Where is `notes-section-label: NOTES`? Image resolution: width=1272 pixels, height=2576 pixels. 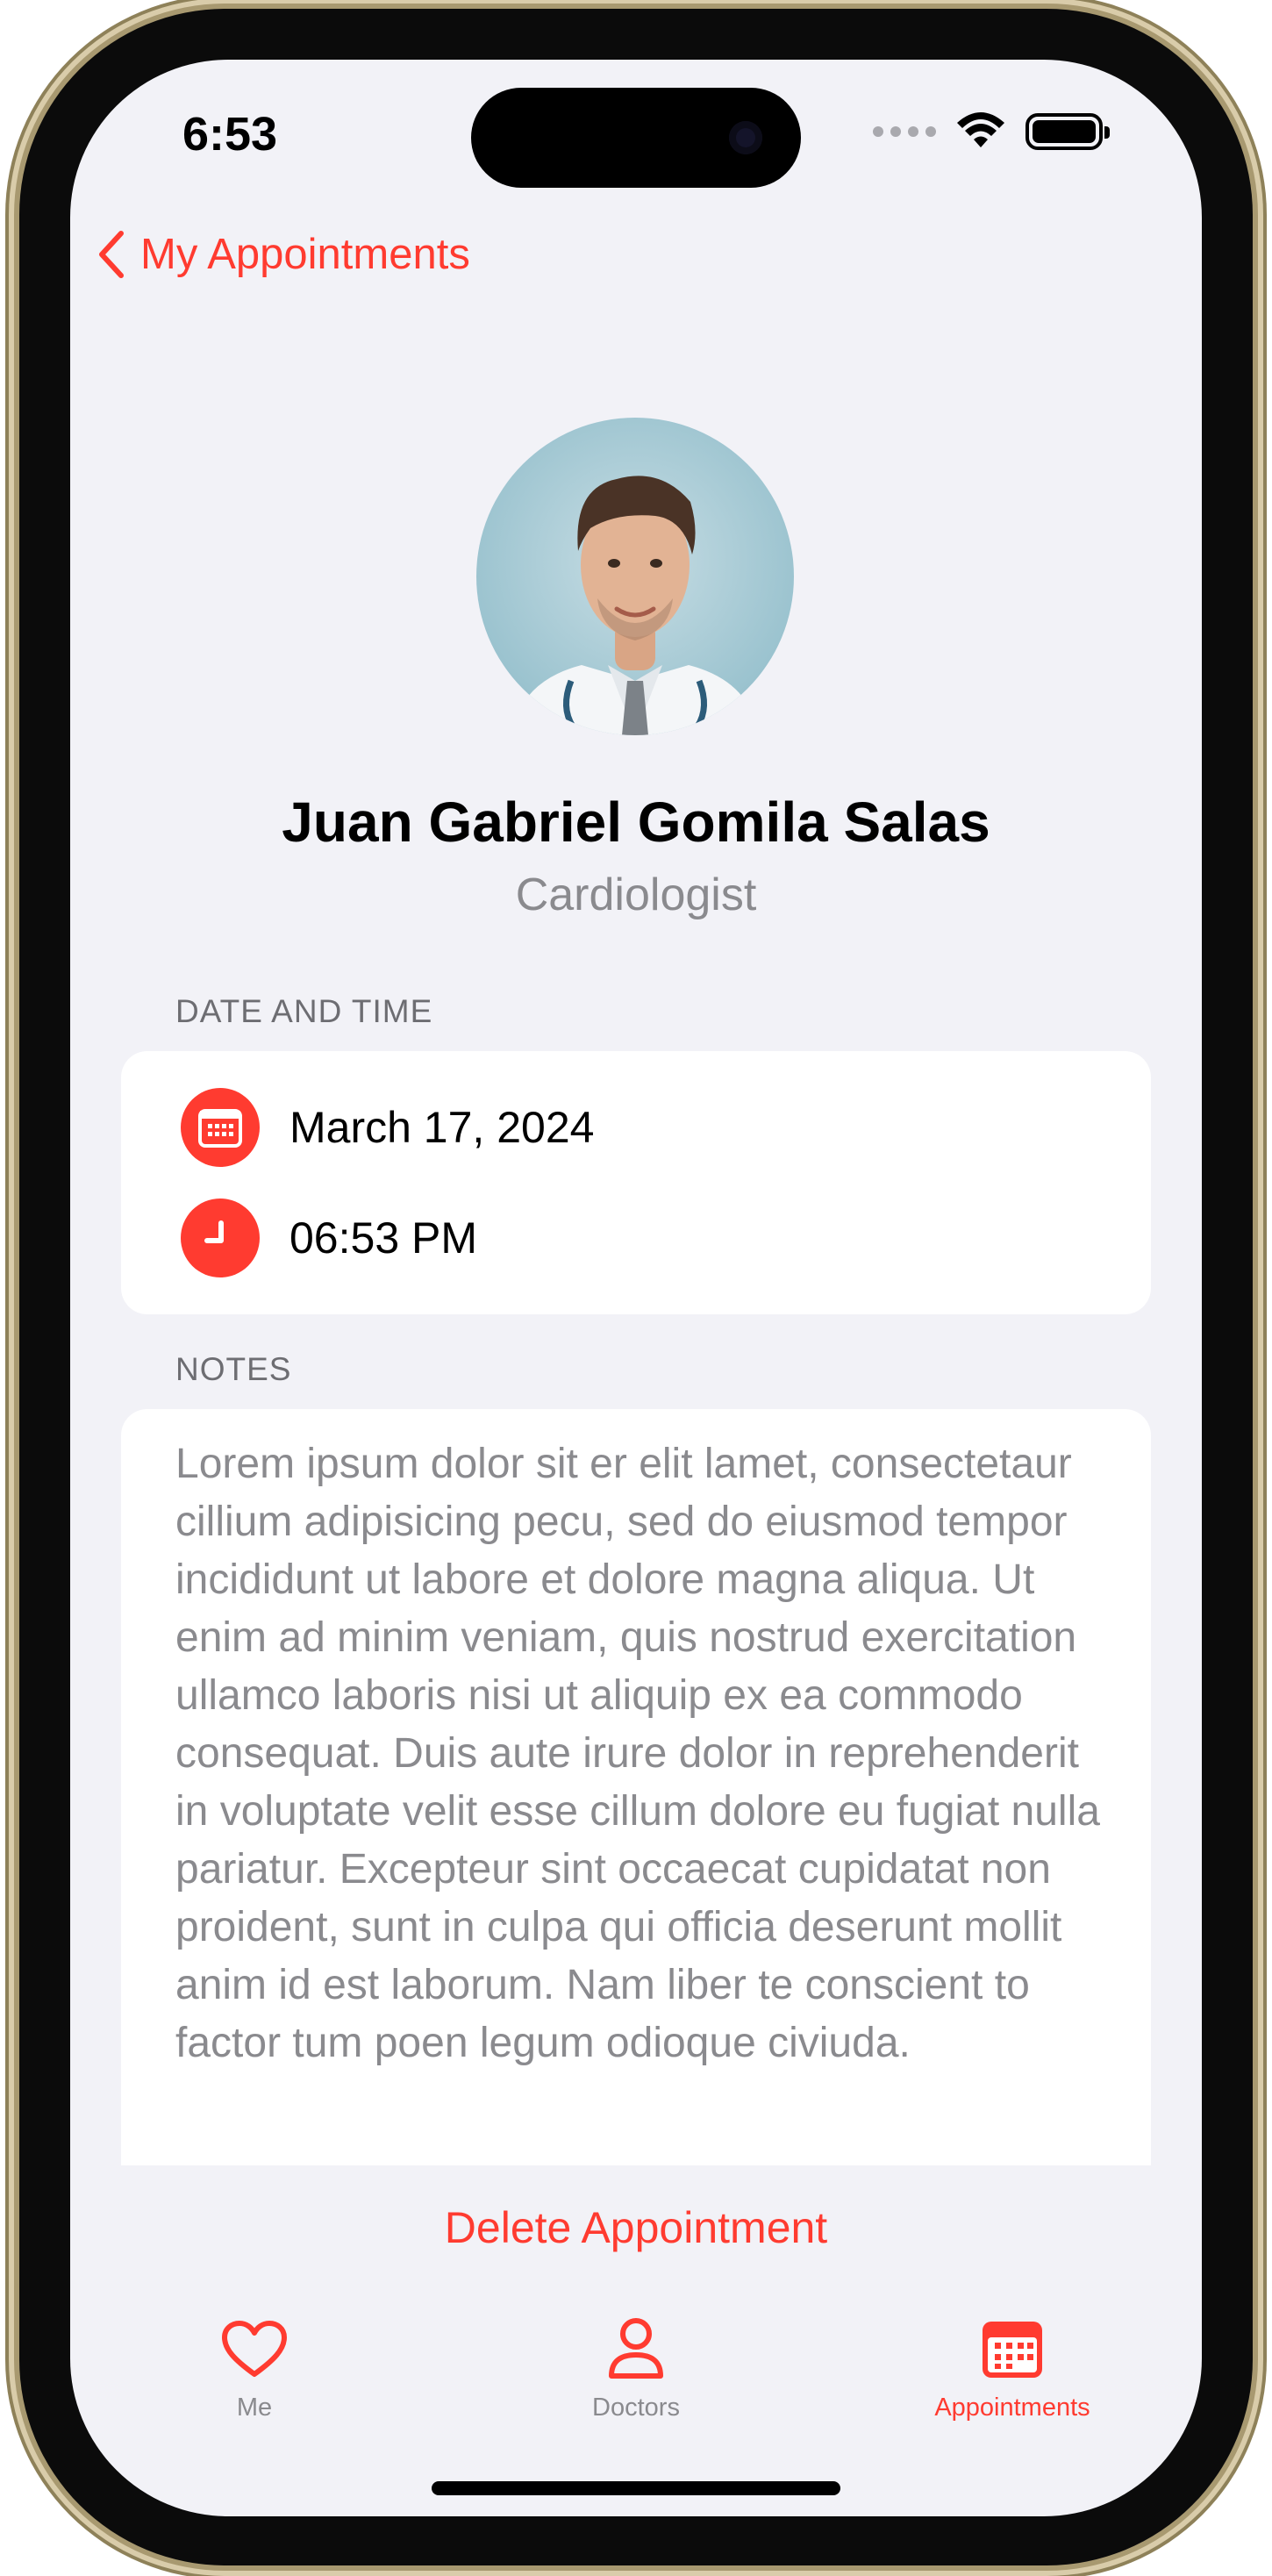
notes-section-label: NOTES is located at coordinates (233, 1369).